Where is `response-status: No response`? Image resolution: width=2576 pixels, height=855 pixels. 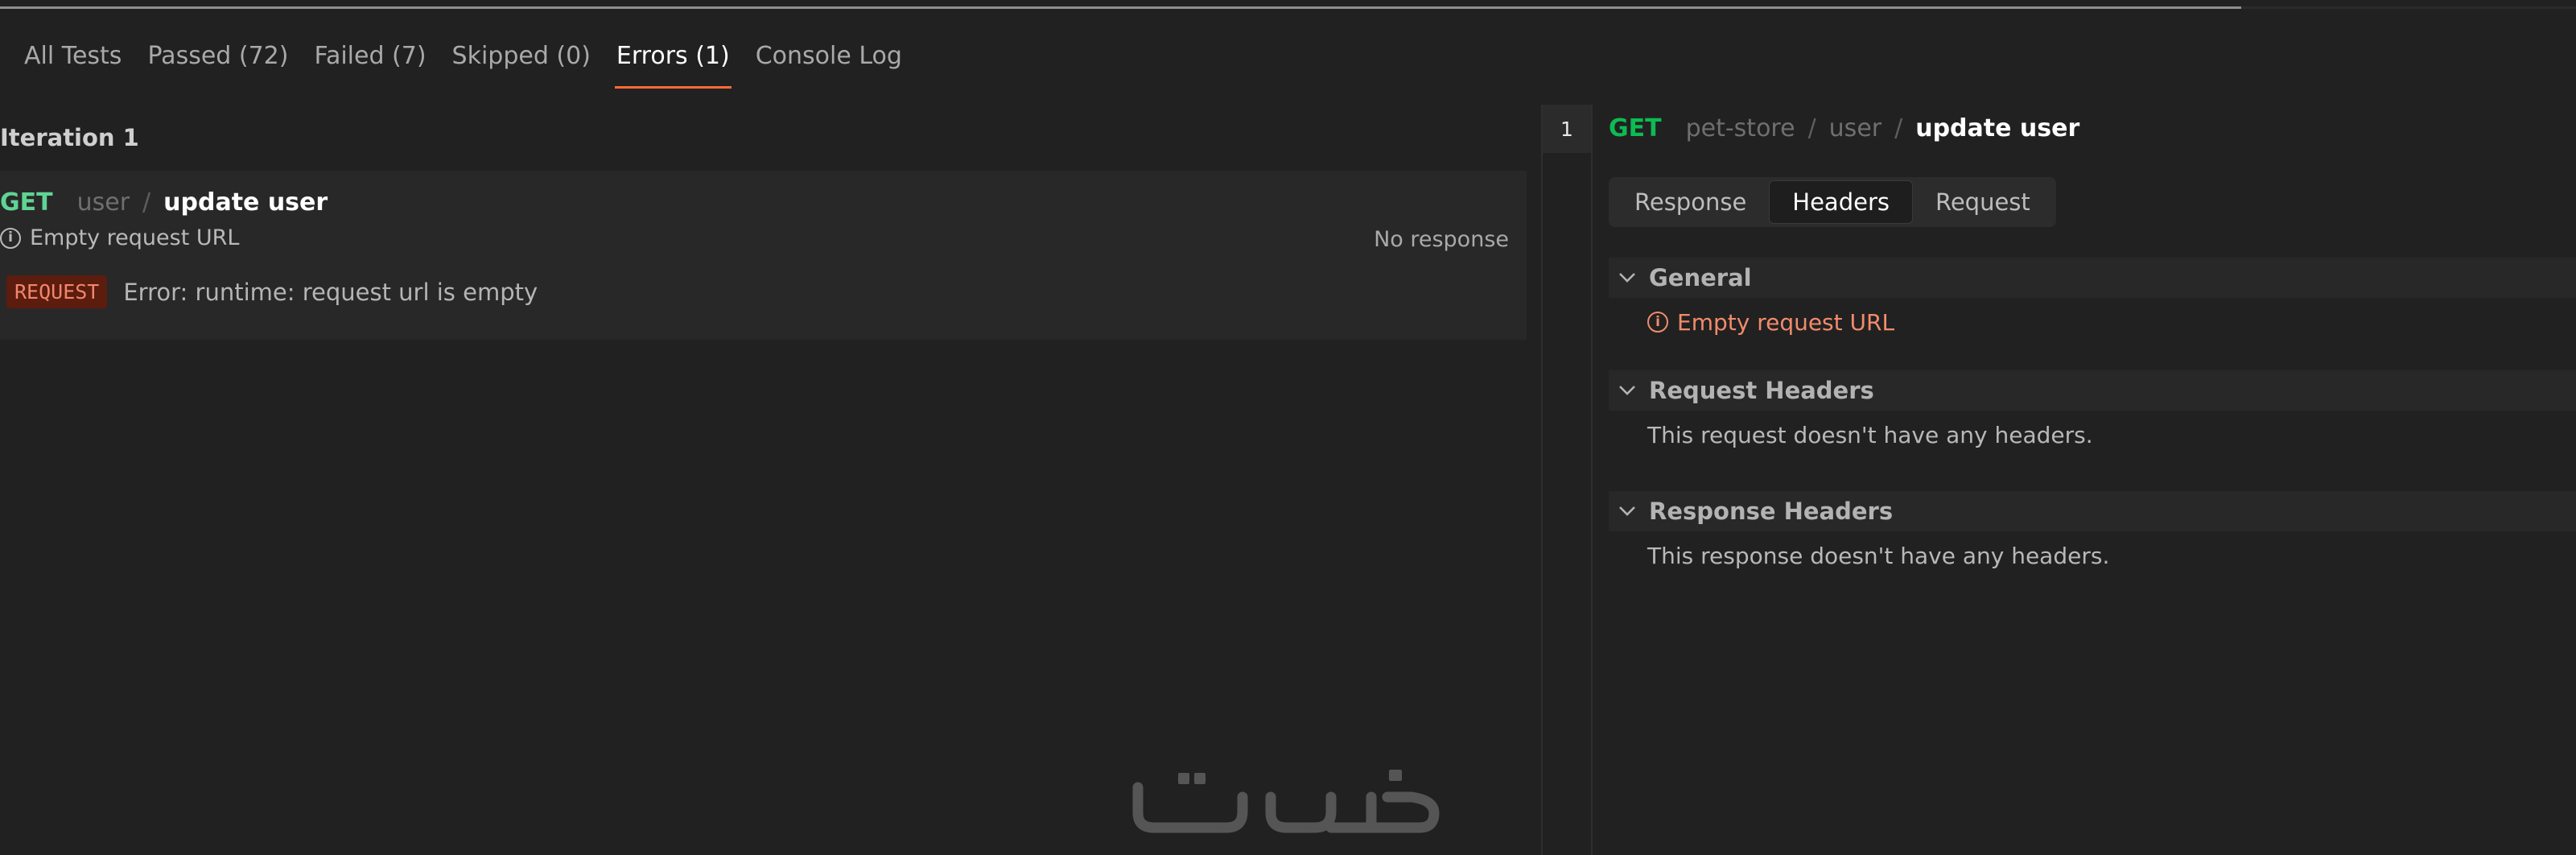 response-status: No response is located at coordinates (1441, 239).